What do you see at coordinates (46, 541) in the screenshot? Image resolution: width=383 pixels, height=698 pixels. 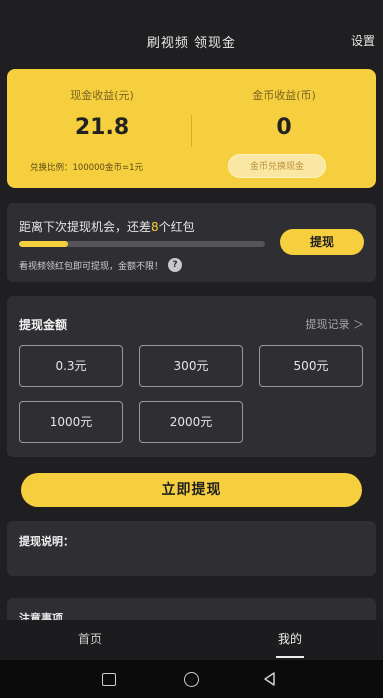 I see `instructions-title: 提现说明：` at bounding box center [46, 541].